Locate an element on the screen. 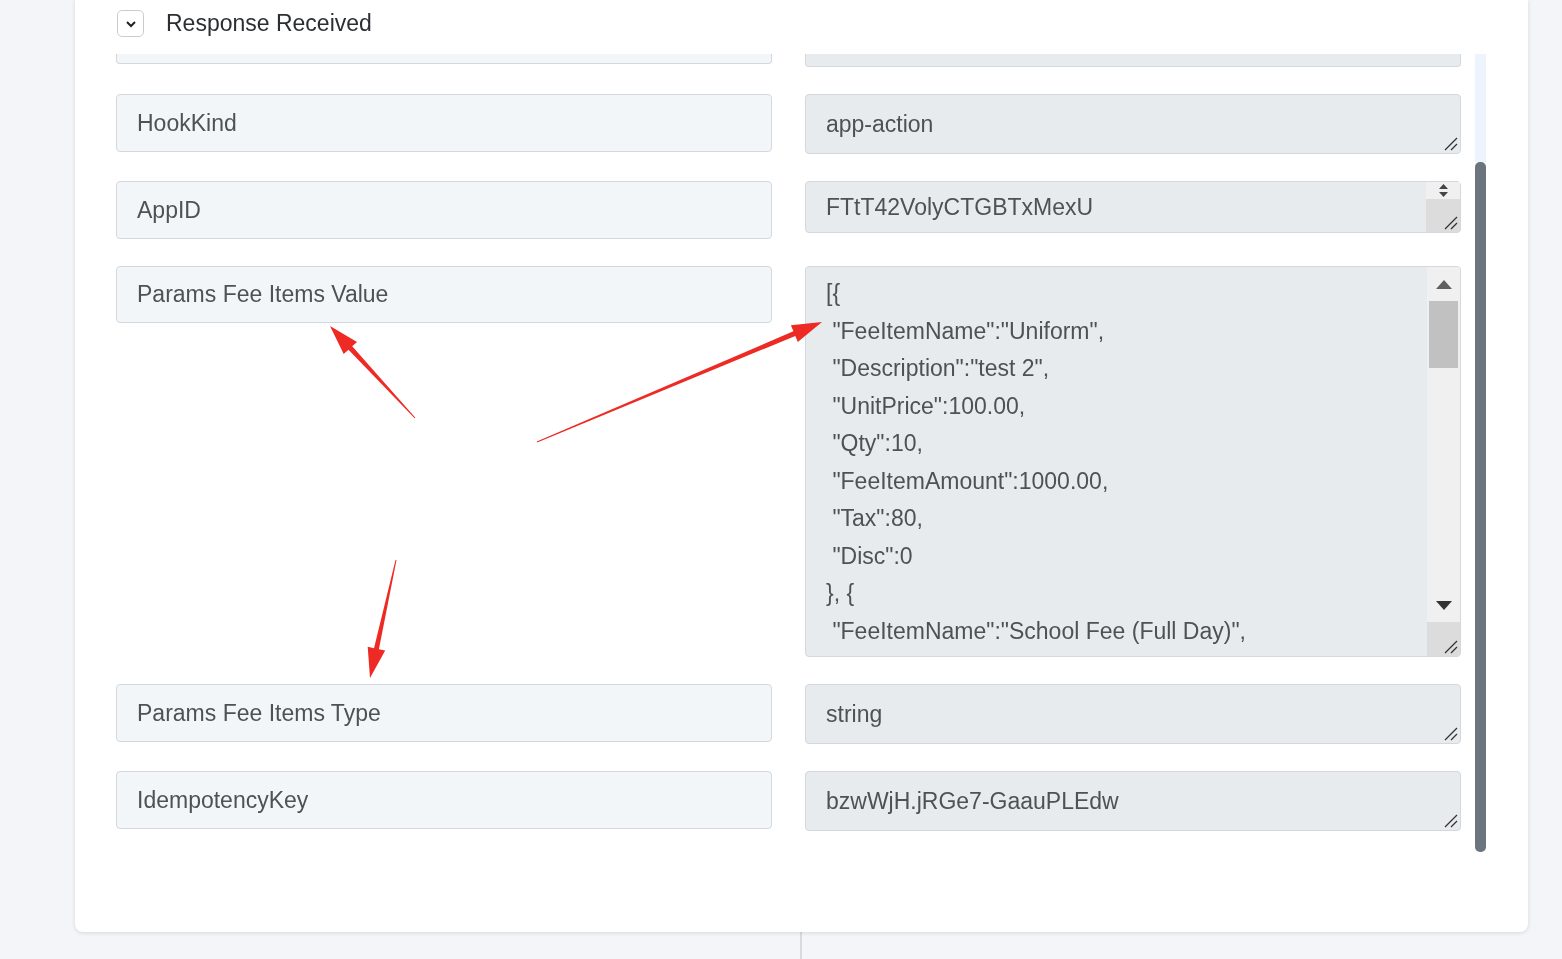 The width and height of the screenshot is (1562, 959). key-field: Params Fee Items Type is located at coordinates (444, 713).